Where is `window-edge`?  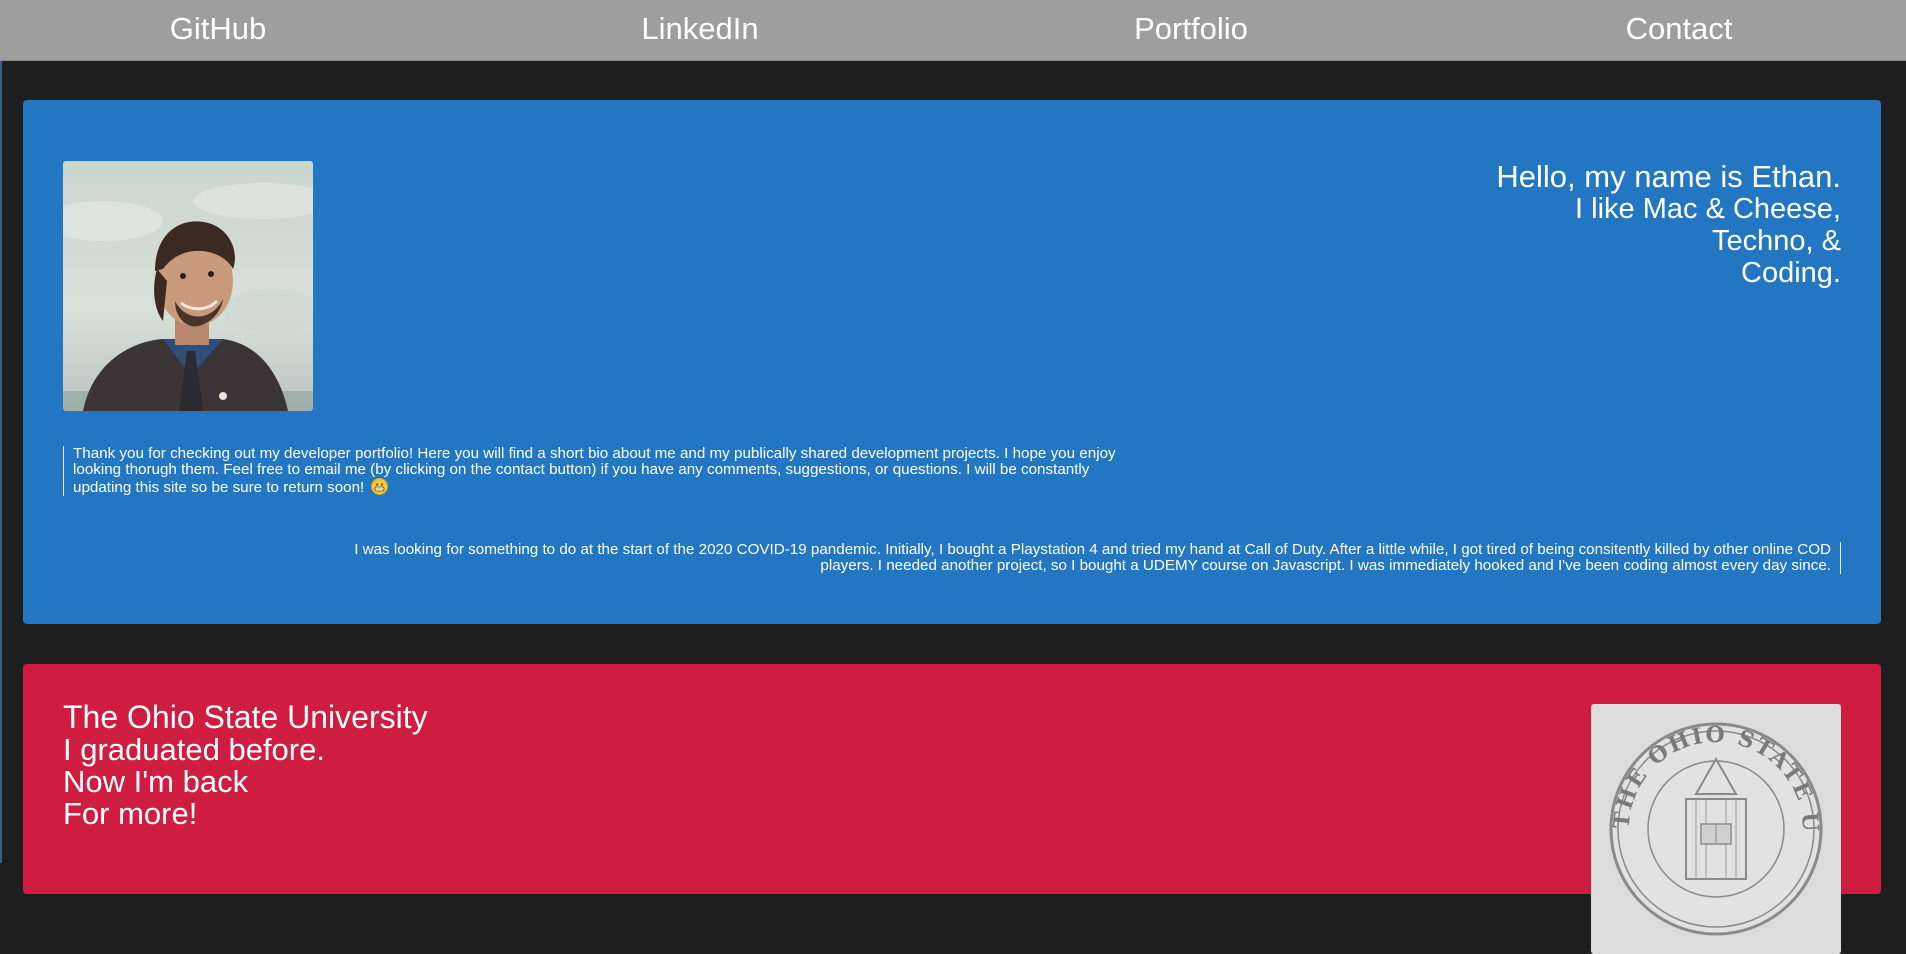 window-edge is located at coordinates (1, 431).